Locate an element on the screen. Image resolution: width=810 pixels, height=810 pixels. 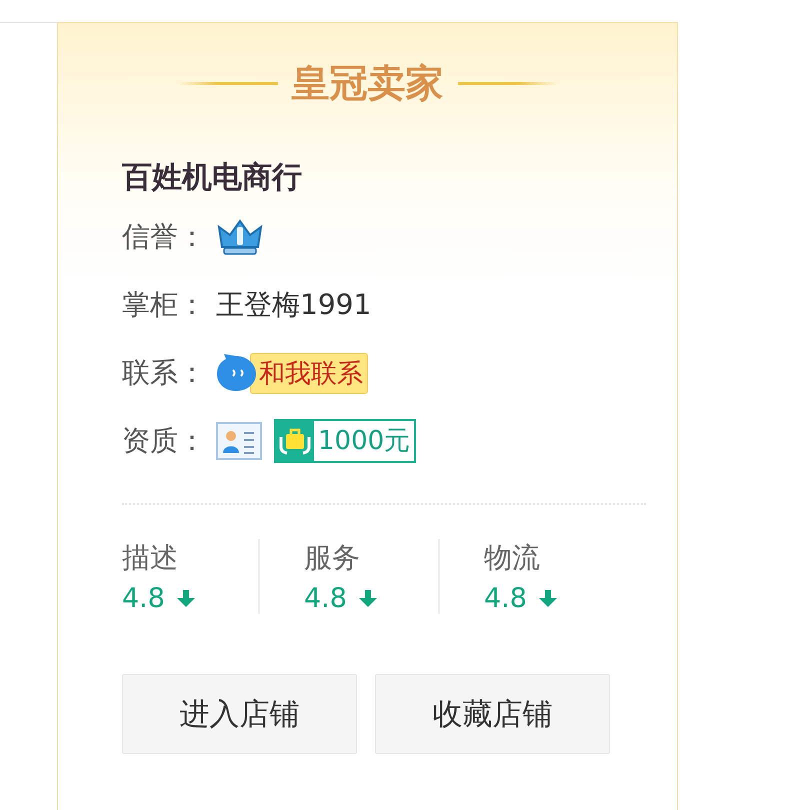
crown-icon is located at coordinates (240, 237).